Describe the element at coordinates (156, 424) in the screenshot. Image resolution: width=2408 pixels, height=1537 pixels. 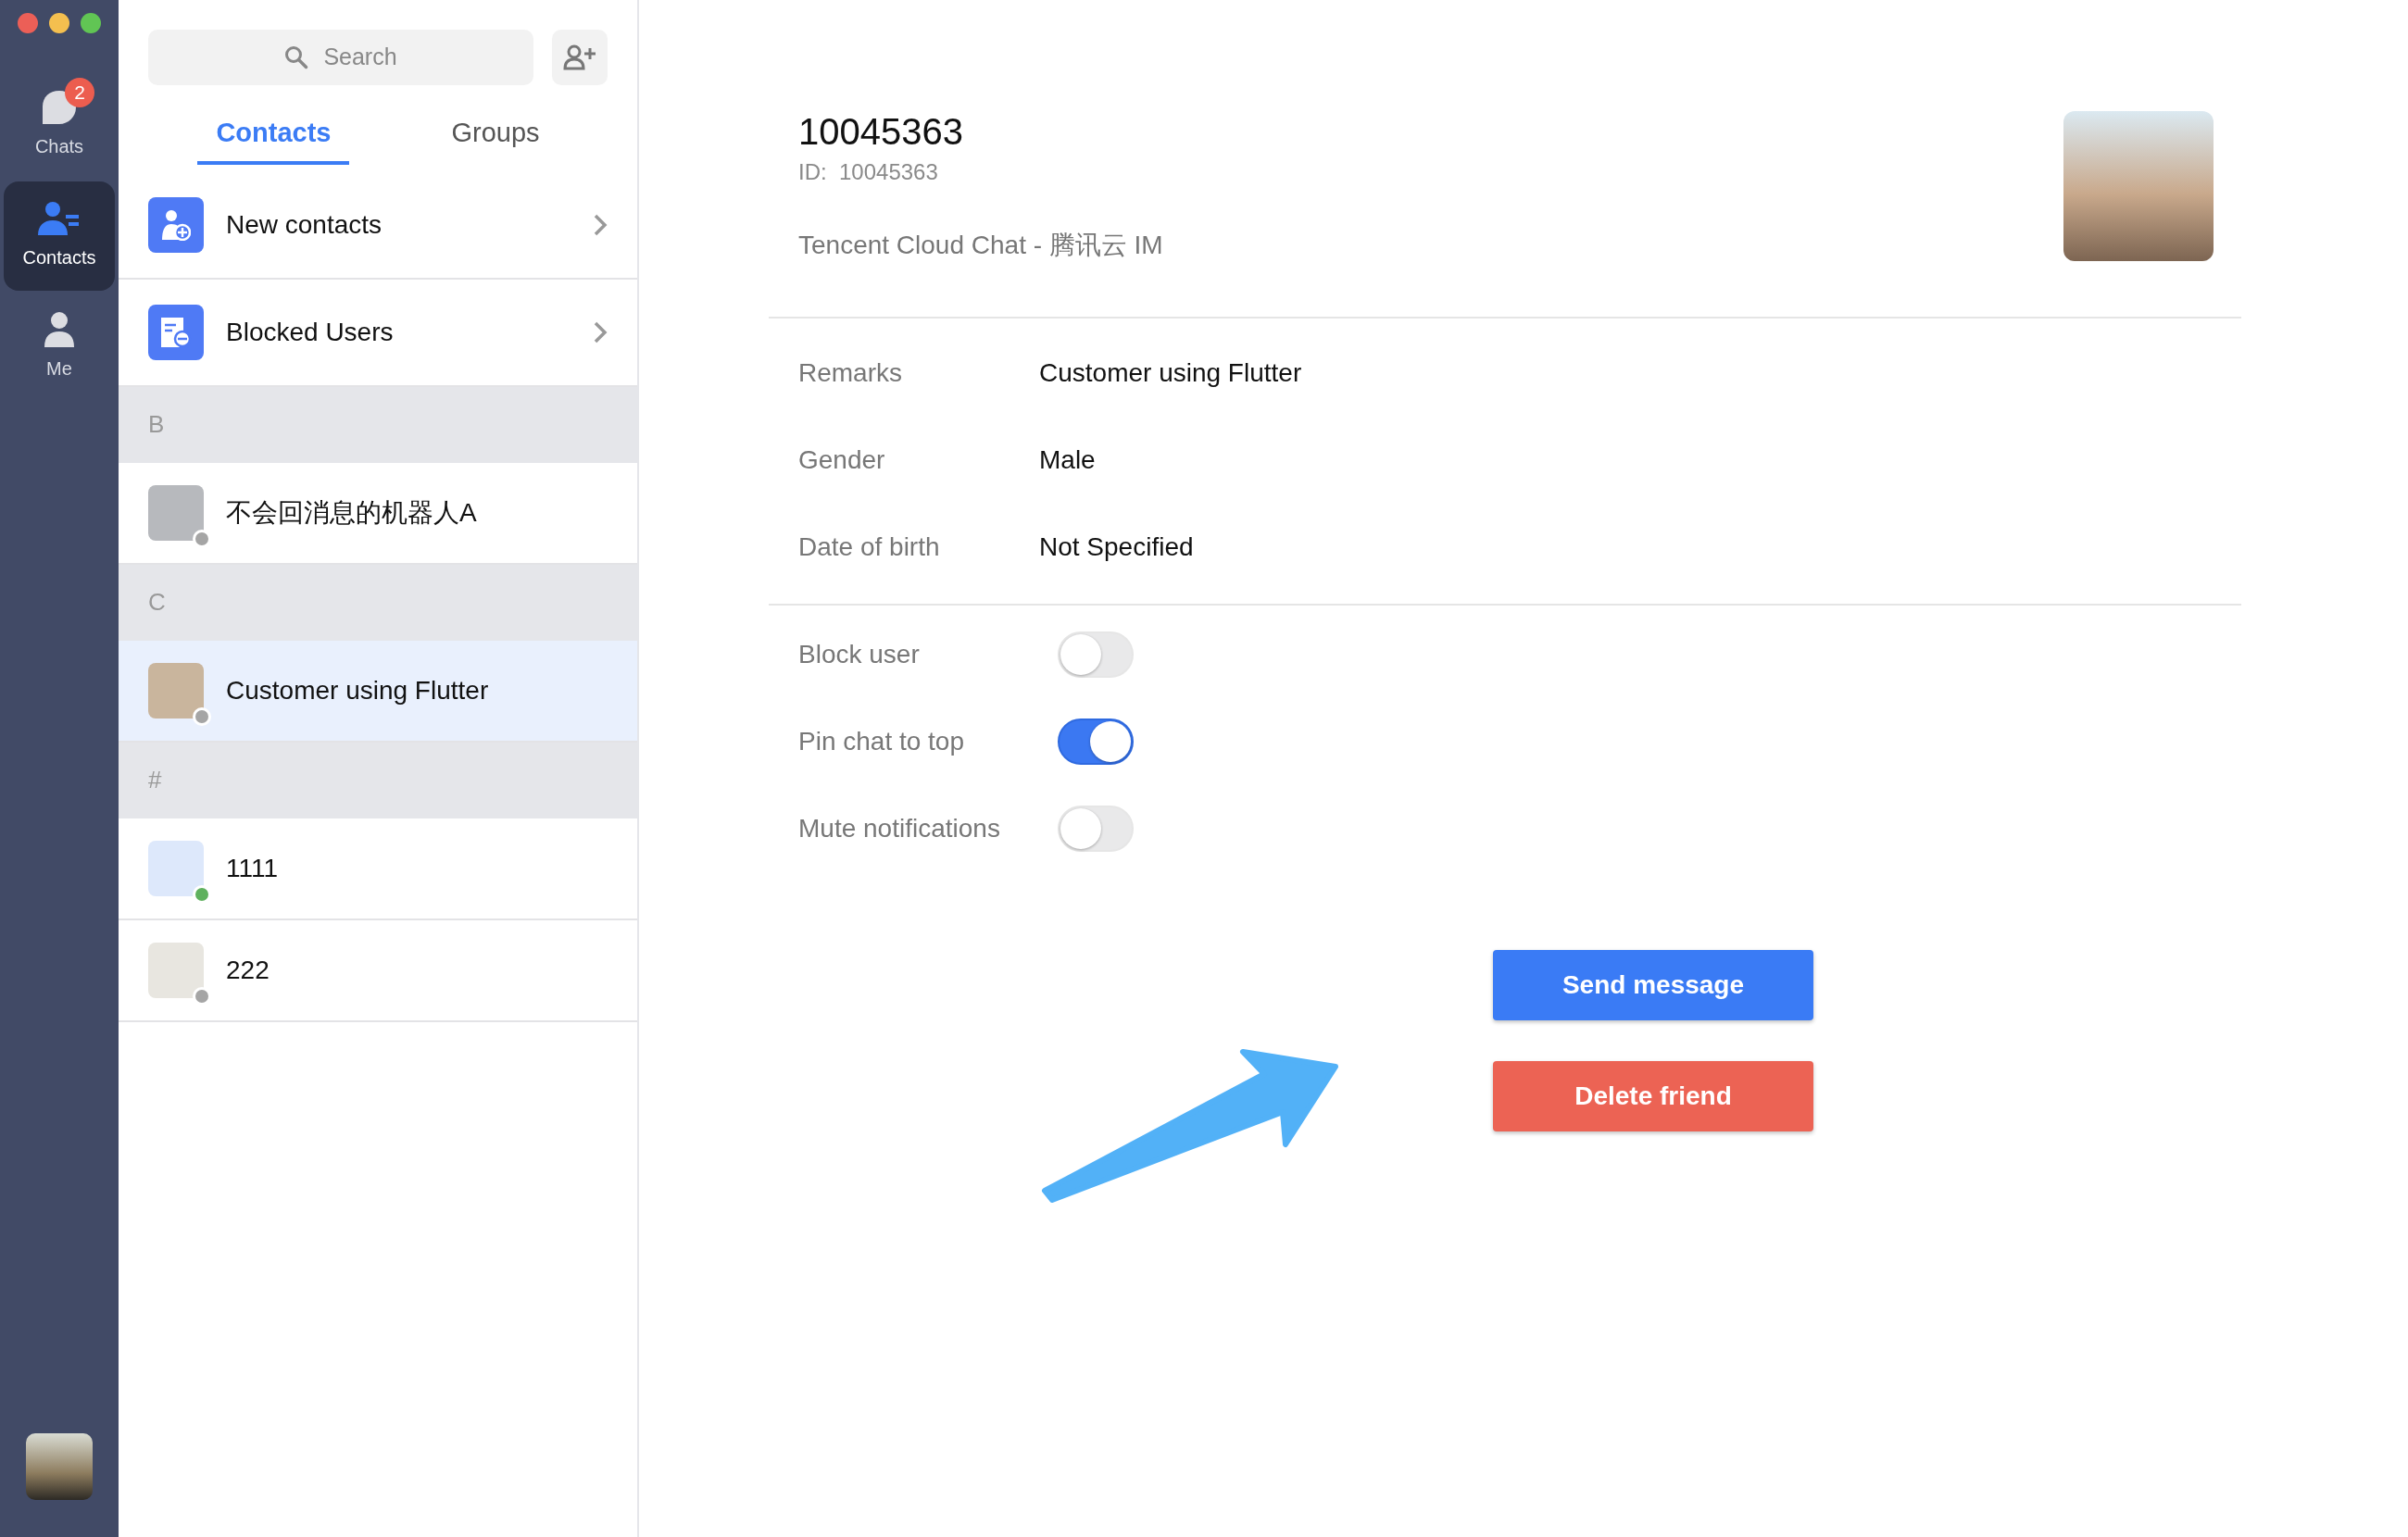
I see `section-letter: B` at that location.